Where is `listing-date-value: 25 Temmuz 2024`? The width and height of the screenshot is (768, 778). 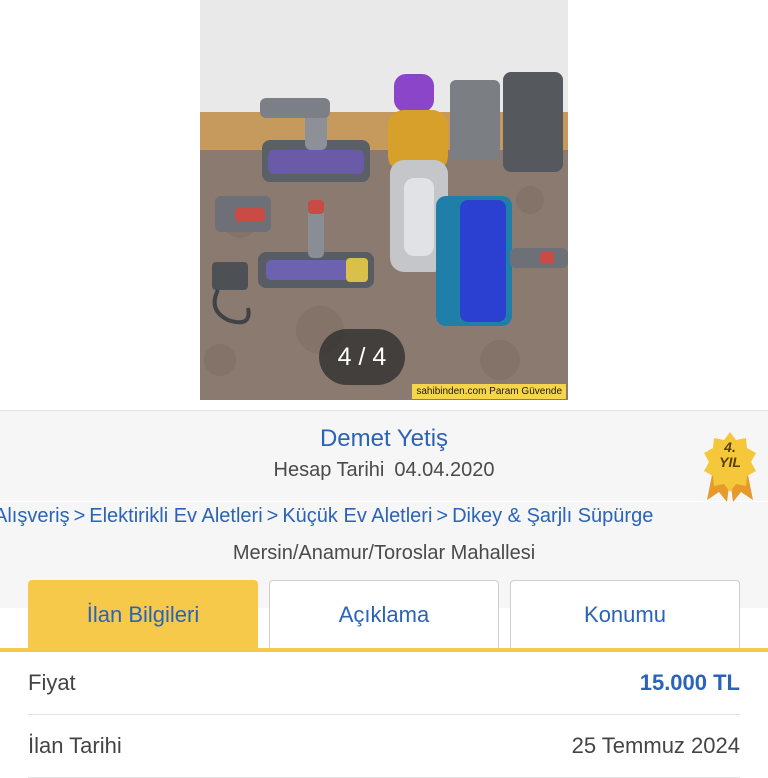
listing-date-value: 25 Temmuz 2024 is located at coordinates (655, 745).